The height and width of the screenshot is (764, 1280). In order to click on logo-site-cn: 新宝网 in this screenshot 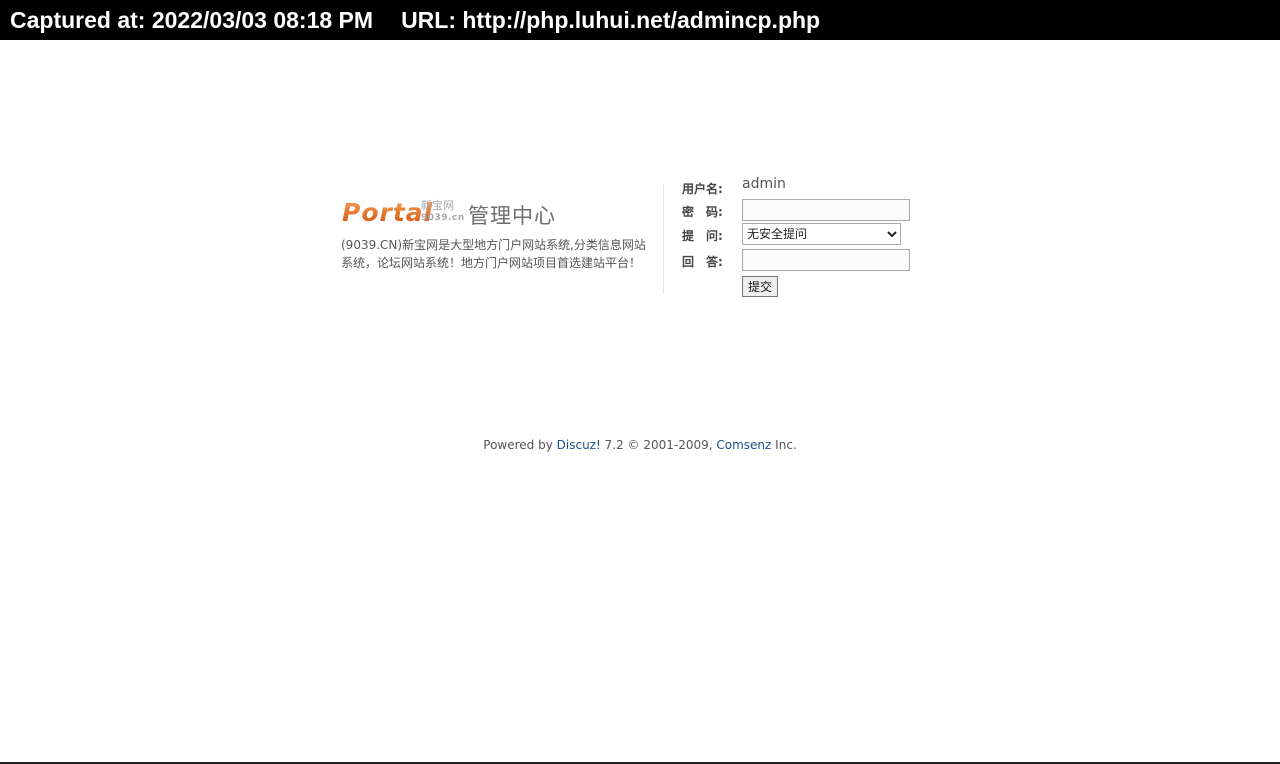, I will do `click(437, 205)`.